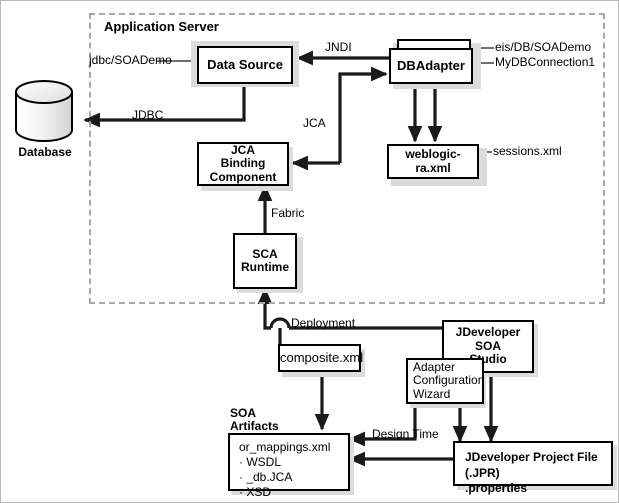 This screenshot has width=619, height=503. I want to click on composite-xml-label: composite.xml, so click(322, 357).